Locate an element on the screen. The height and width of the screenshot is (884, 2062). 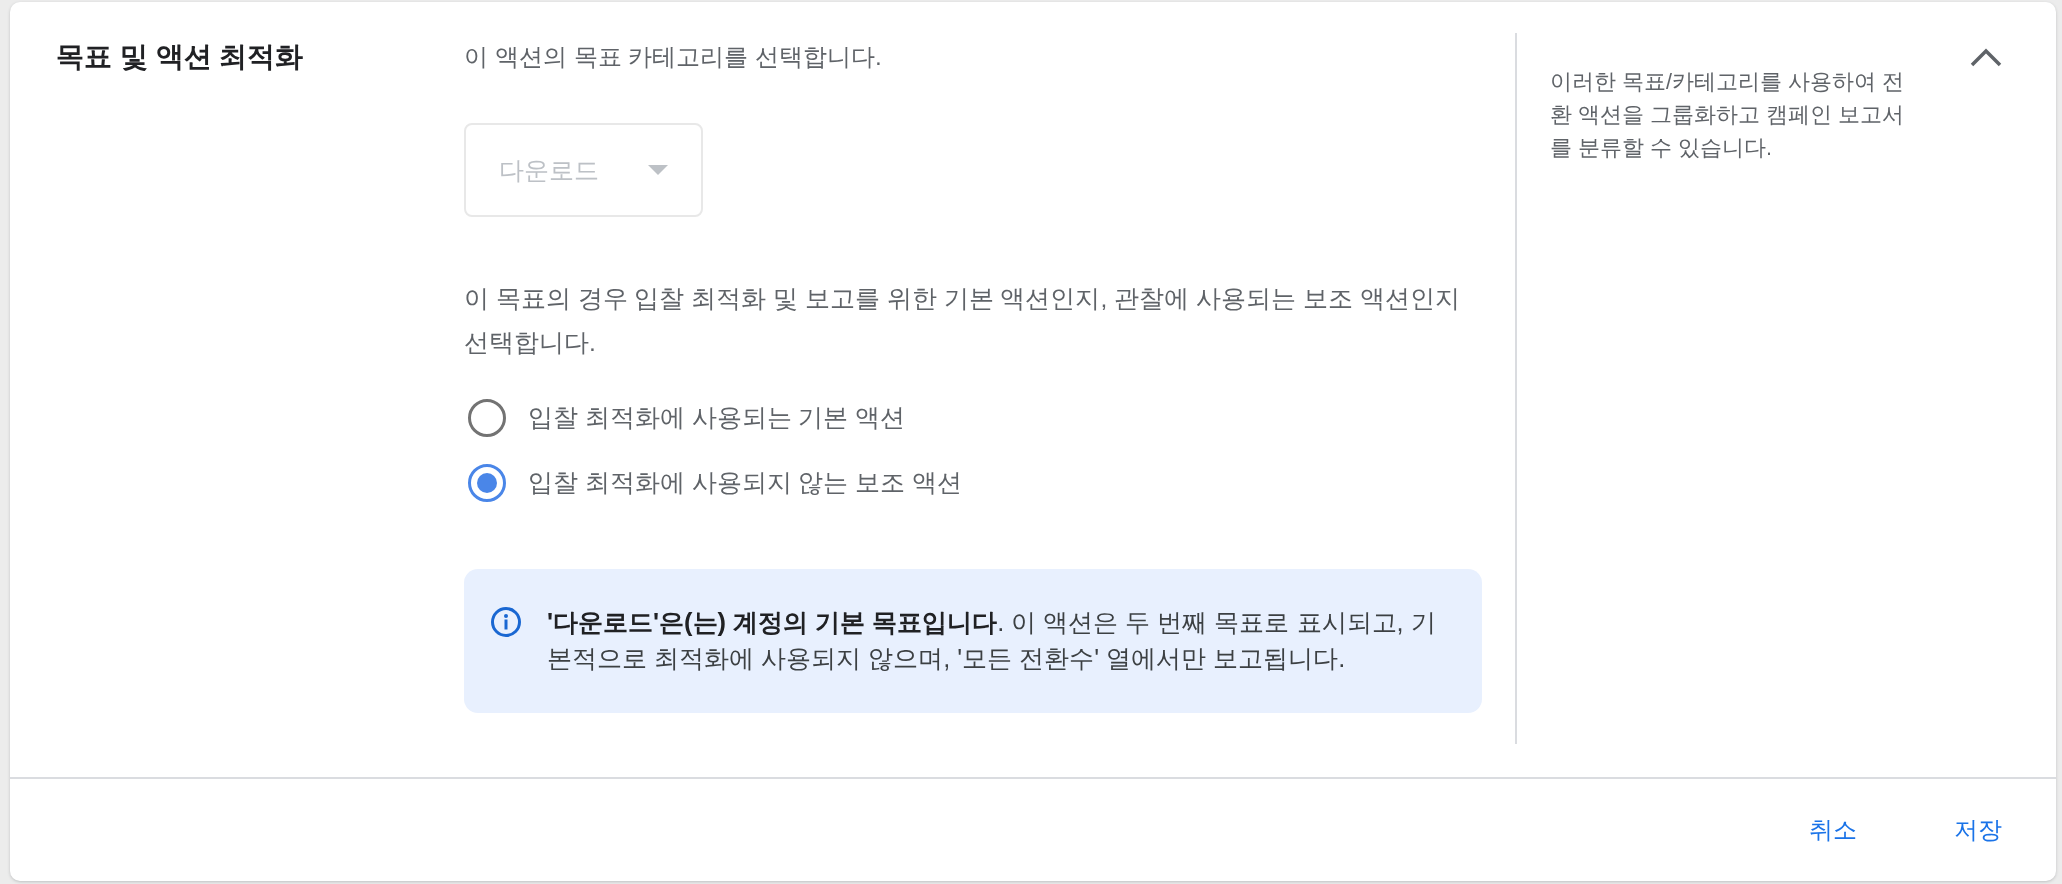
category-prompt: 이 액션의 목표 카테고리를 선택합니다. is located at coordinates (673, 57).